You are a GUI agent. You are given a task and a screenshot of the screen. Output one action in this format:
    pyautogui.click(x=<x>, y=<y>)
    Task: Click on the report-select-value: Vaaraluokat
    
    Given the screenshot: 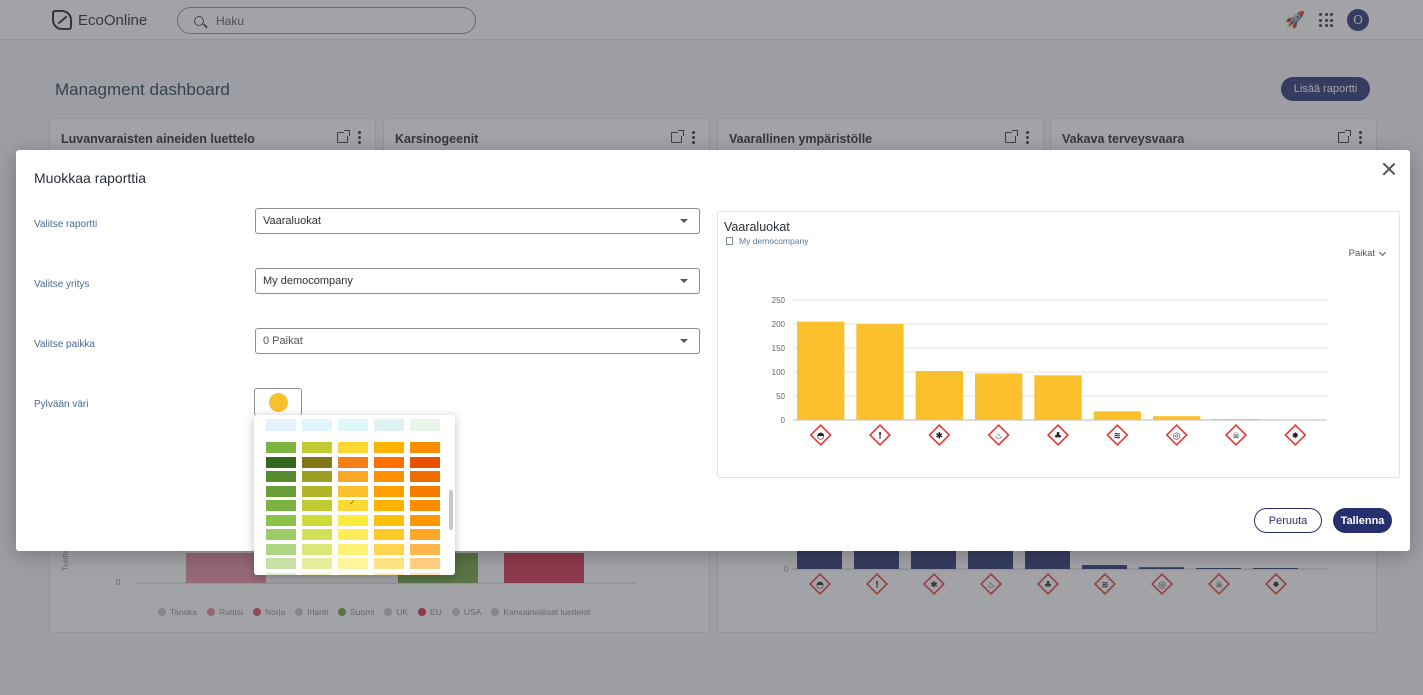 What is the action you would take?
    pyautogui.click(x=292, y=221)
    